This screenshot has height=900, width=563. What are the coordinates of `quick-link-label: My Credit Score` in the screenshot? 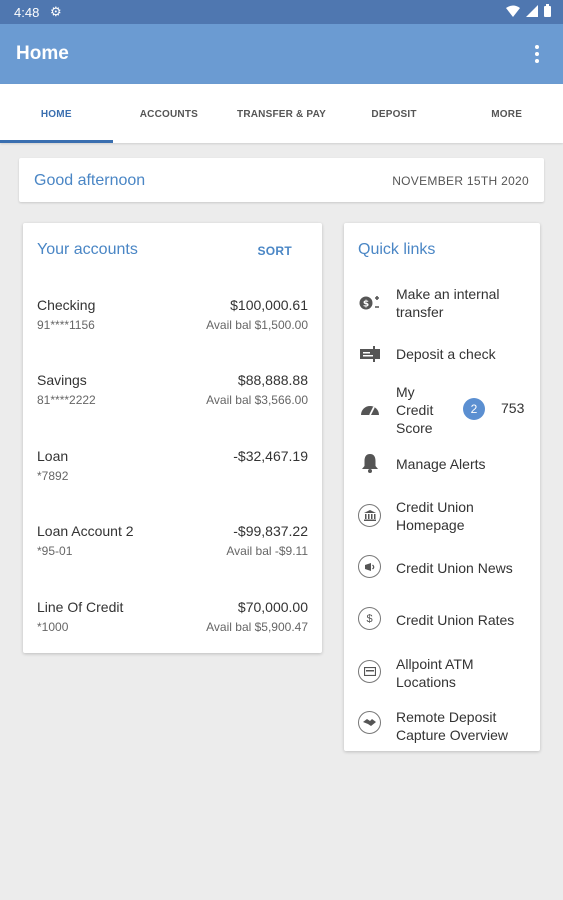 It's located at (415, 410).